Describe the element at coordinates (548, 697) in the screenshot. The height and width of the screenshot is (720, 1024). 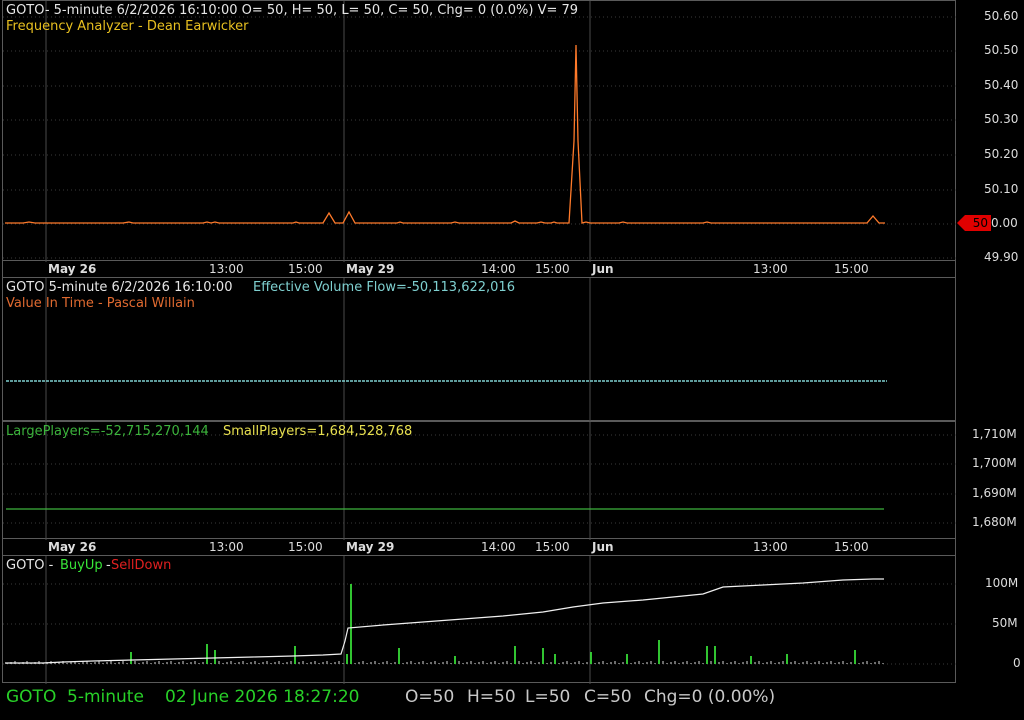
I see `status-low: L=50` at that location.